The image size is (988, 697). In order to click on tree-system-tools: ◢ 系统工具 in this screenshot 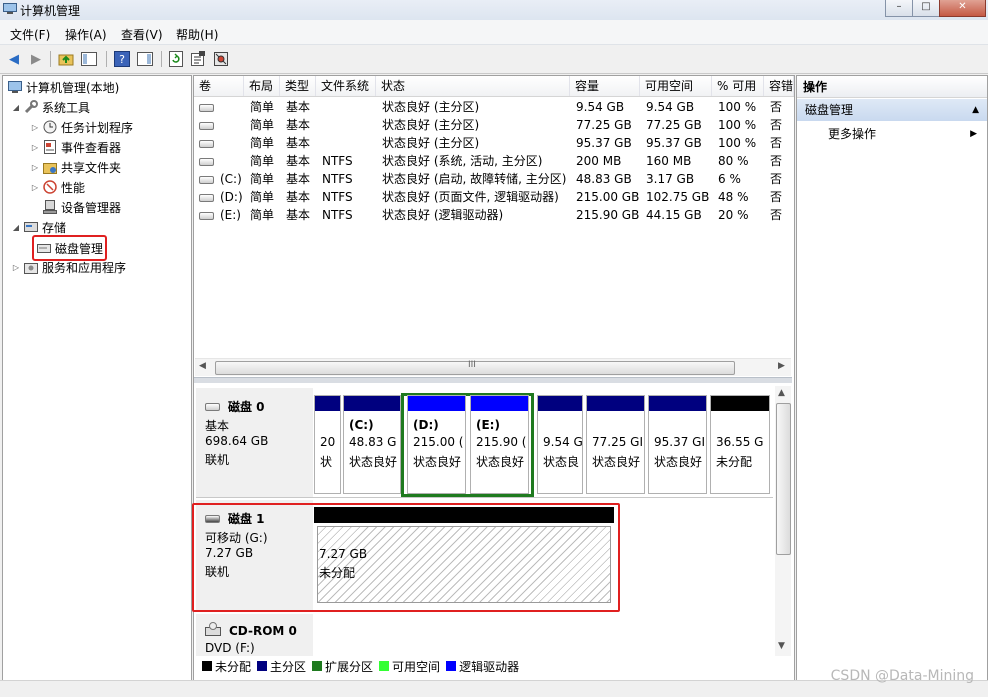, I will do `click(50, 107)`.